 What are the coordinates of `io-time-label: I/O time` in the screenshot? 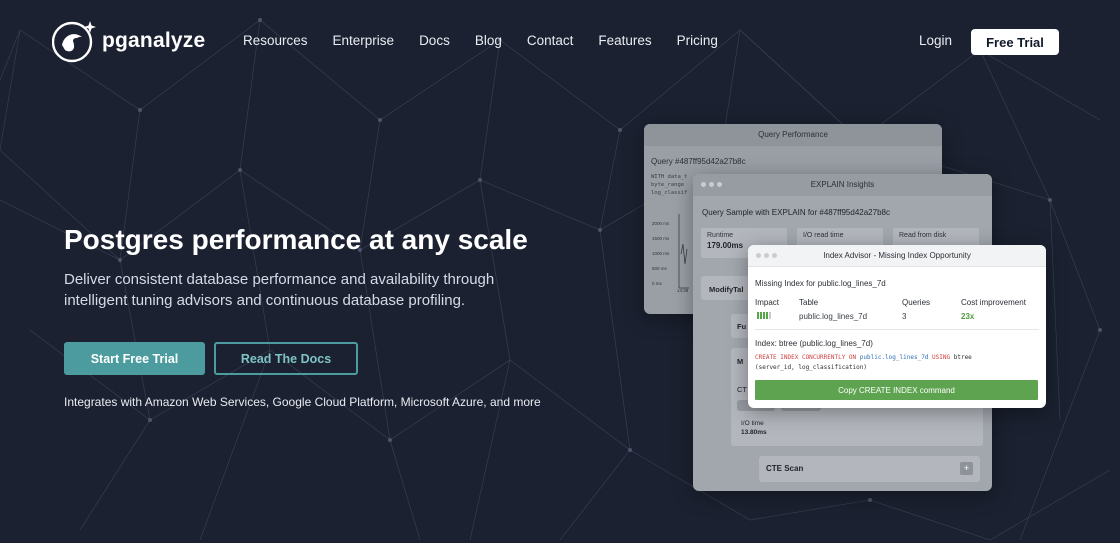 It's located at (752, 423).